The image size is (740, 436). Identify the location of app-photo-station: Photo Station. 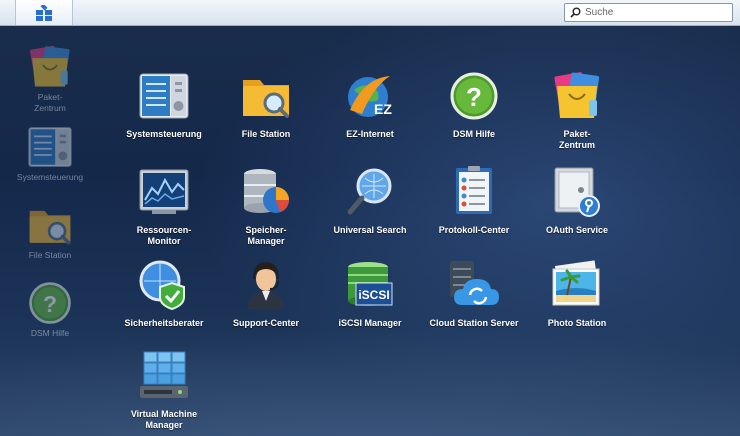
(577, 294).